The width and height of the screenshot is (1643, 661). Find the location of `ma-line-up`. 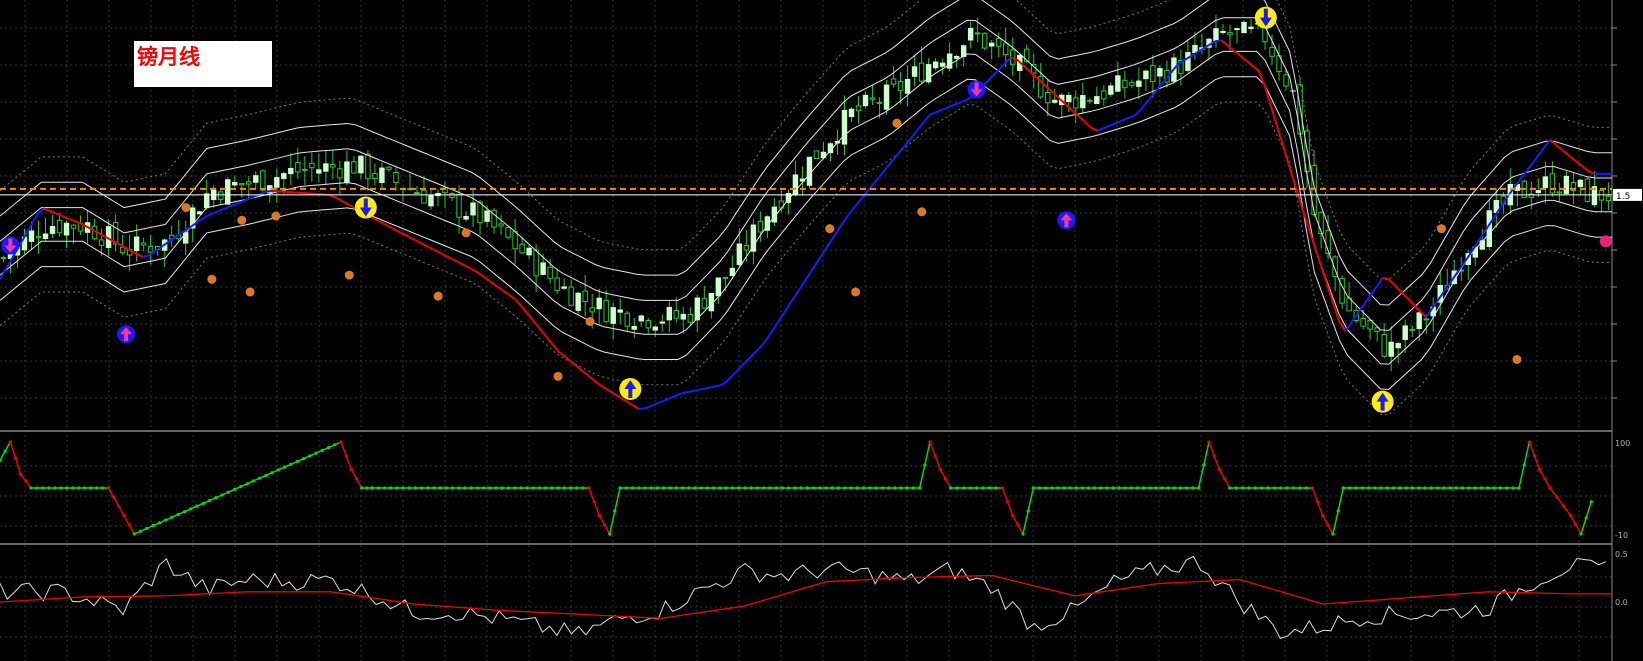

ma-line-up is located at coordinates (269, 191).